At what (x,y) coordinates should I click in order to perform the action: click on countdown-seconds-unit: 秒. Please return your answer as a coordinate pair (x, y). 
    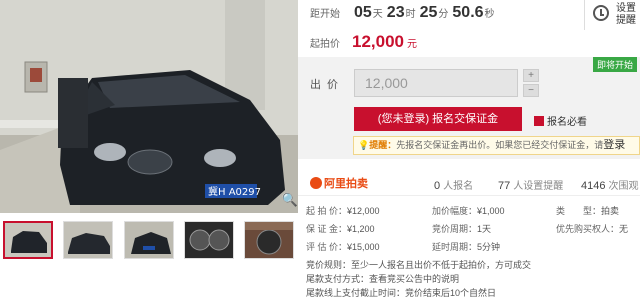
    Looking at the image, I should click on (489, 14).